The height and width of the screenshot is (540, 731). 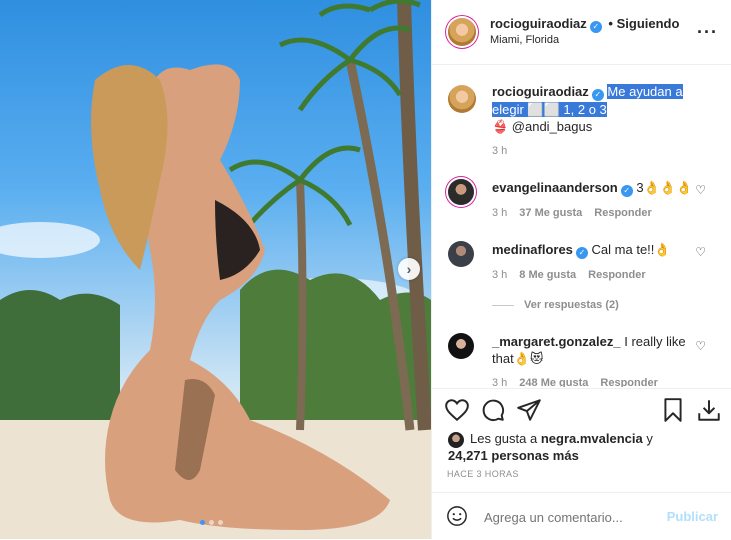 I want to click on view-replies-label: Ver respuestas (2), so click(x=571, y=305).